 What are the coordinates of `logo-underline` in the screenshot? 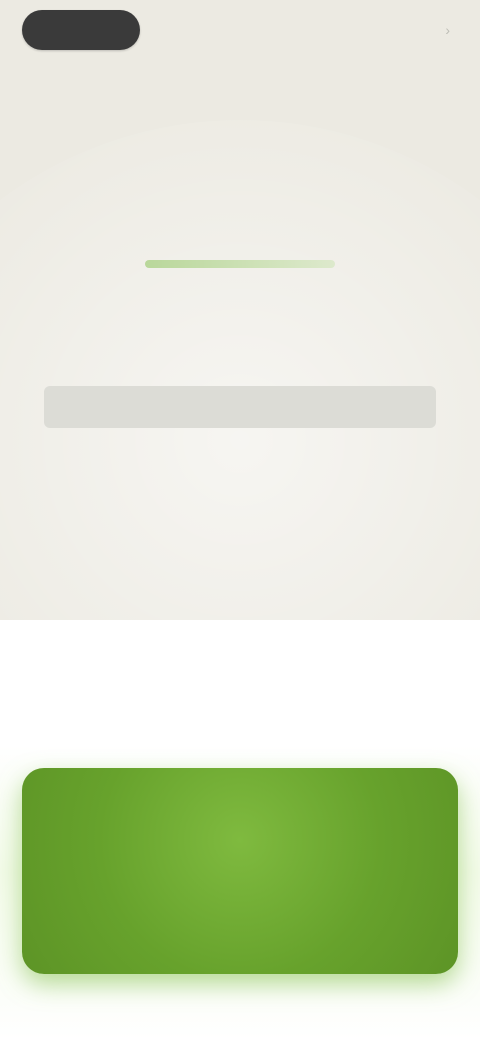 It's located at (240, 264).